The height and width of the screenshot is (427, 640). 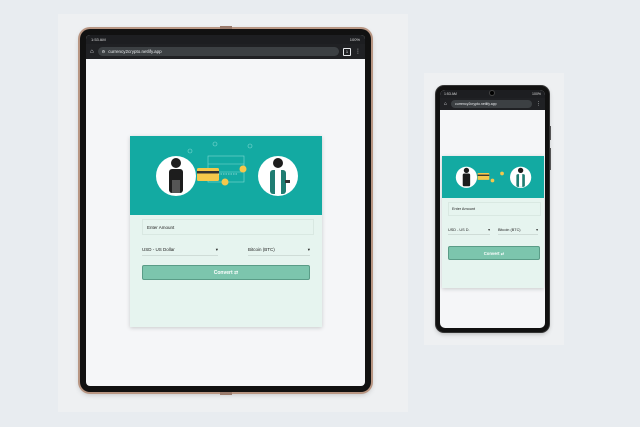 I want to click on front-camera, so click(x=492, y=93).